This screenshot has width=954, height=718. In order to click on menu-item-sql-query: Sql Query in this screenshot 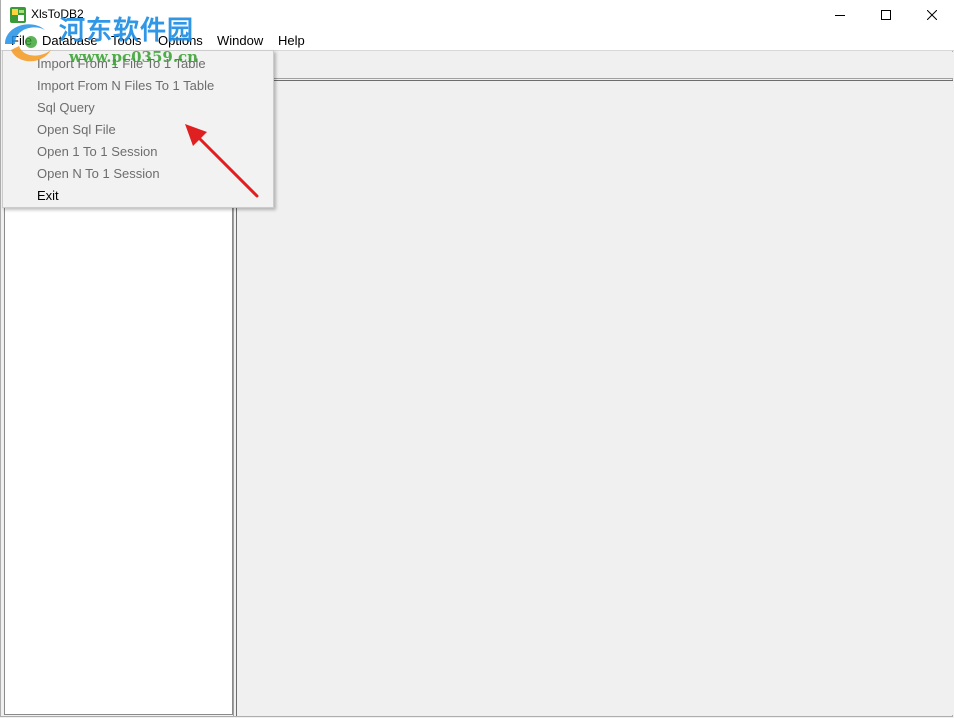, I will do `click(66, 107)`.